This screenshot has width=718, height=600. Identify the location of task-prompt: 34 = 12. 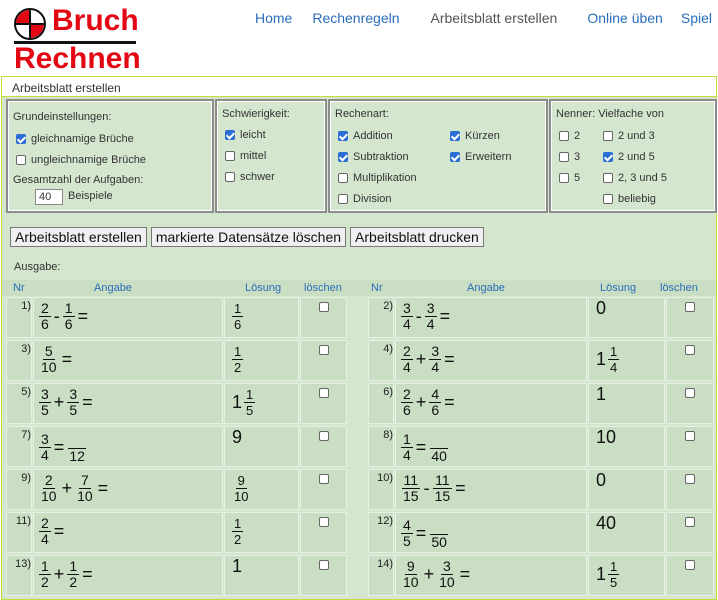
(128, 446).